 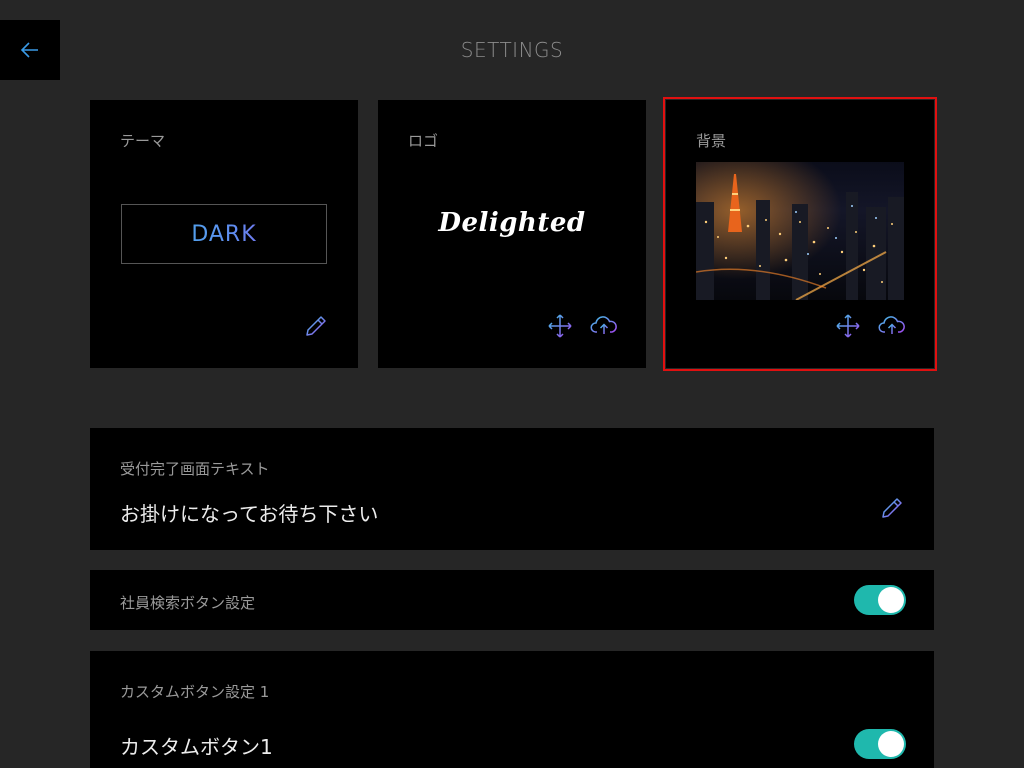 I want to click on logo-upload-button, so click(x=604, y=326).